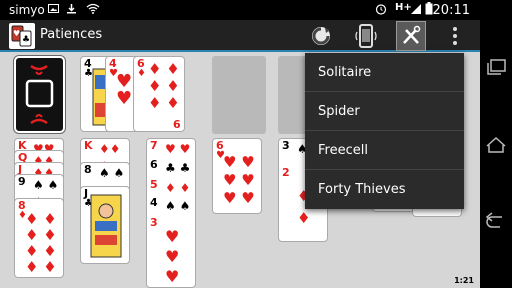  What do you see at coordinates (71, 34) in the screenshot?
I see `app-title: Patiences` at bounding box center [71, 34].